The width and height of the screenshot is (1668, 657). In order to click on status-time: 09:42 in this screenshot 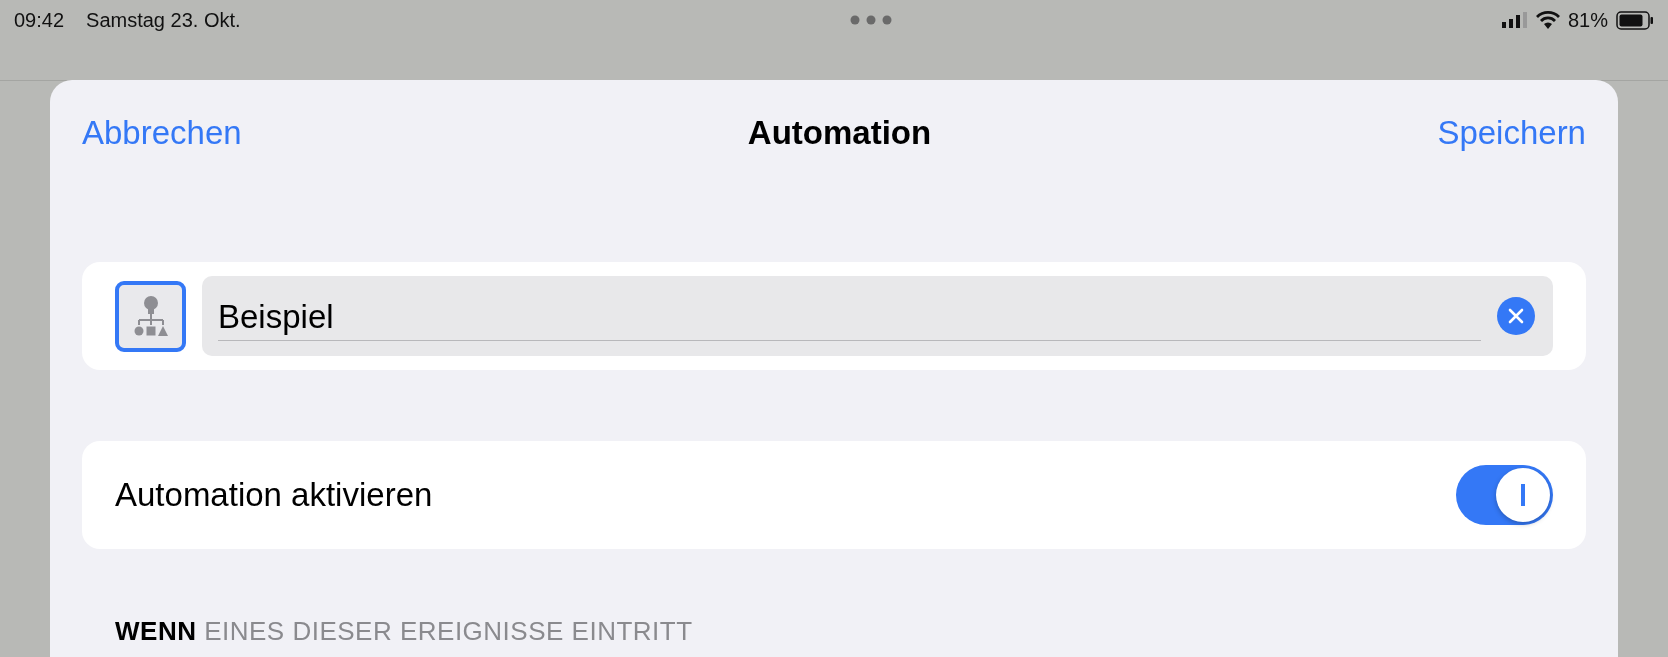, I will do `click(39, 20)`.